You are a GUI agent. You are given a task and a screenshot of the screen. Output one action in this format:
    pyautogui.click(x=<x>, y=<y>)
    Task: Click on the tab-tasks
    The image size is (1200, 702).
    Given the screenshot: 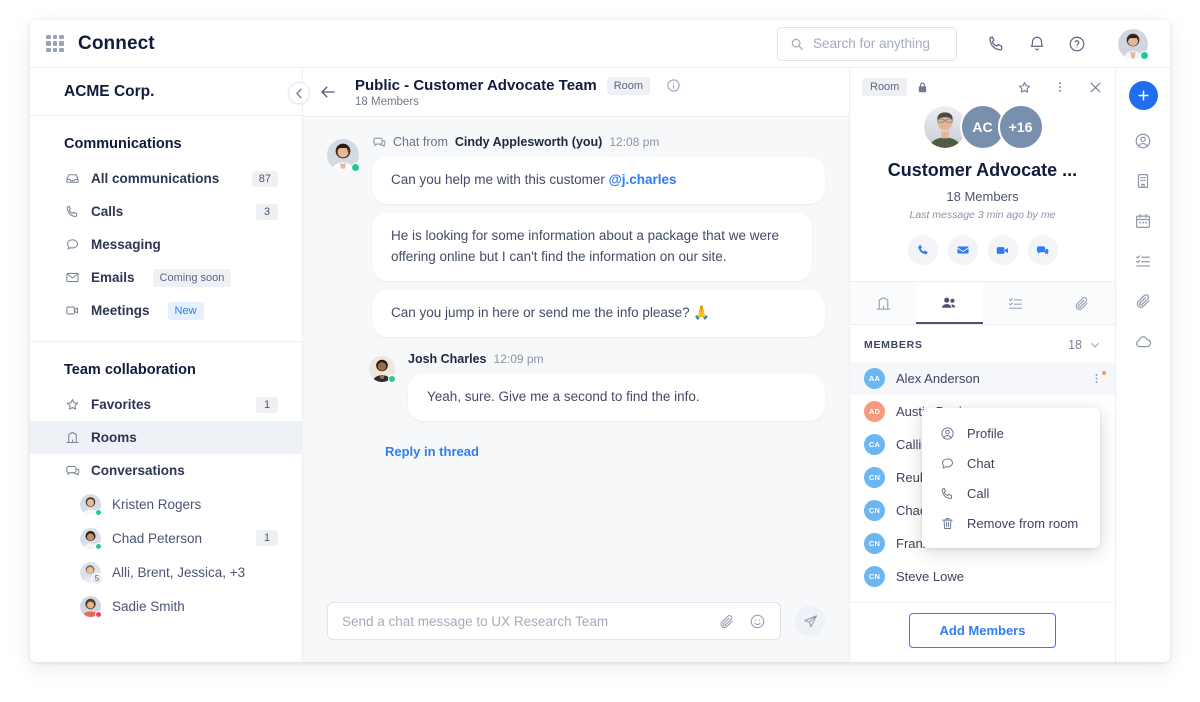 What is the action you would take?
    pyautogui.click(x=1016, y=303)
    